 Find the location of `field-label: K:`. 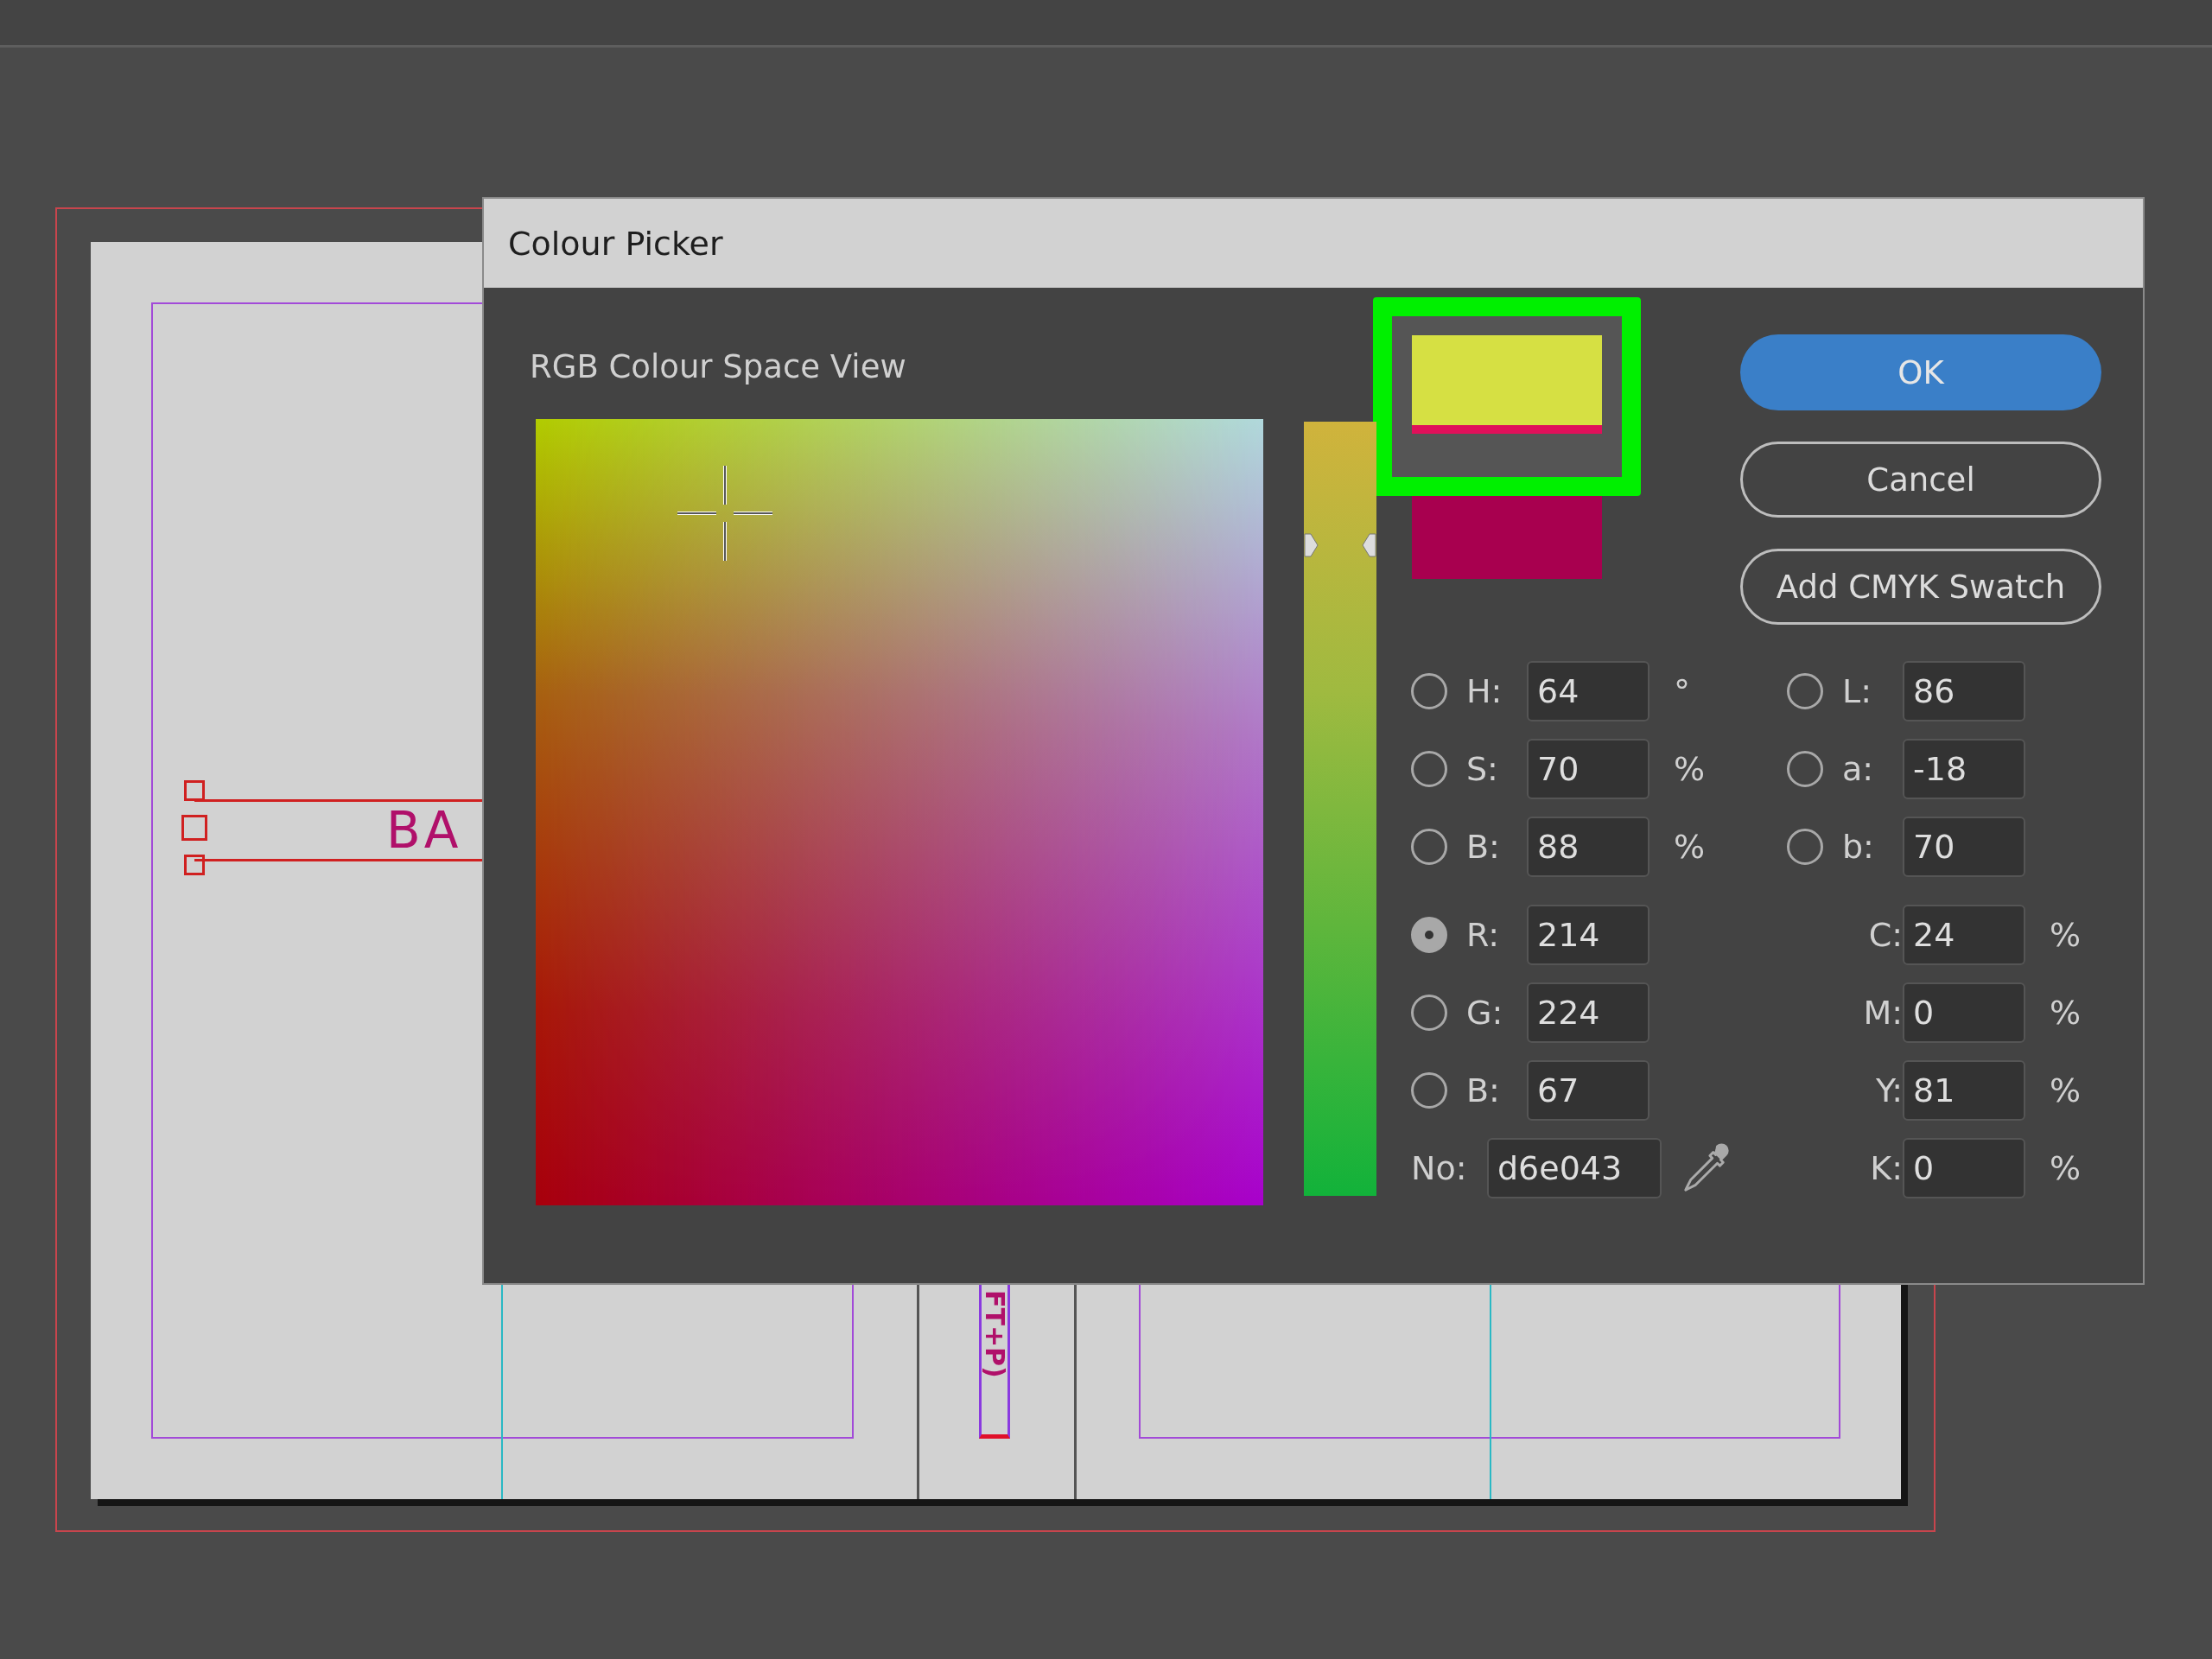

field-label: K: is located at coordinates (1886, 1168).